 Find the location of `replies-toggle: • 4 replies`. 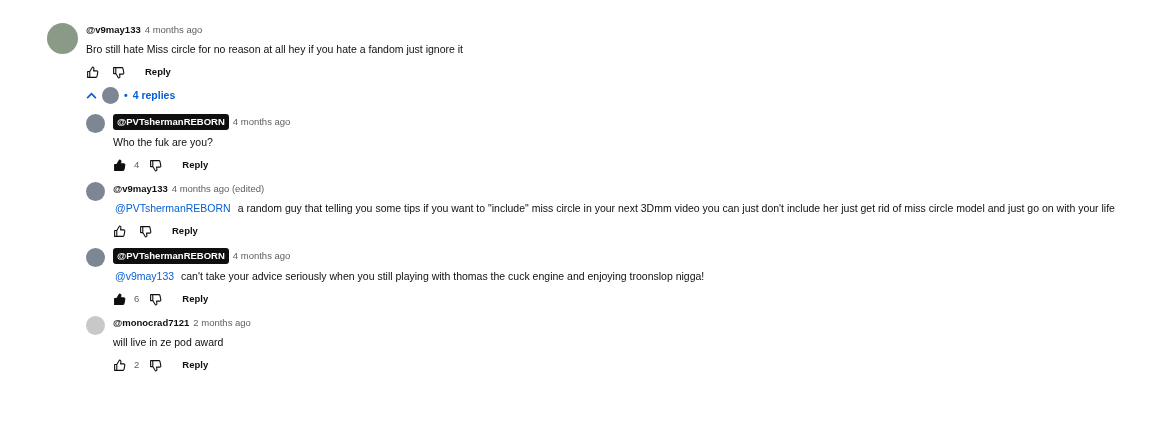

replies-toggle: • 4 replies is located at coordinates (131, 95).